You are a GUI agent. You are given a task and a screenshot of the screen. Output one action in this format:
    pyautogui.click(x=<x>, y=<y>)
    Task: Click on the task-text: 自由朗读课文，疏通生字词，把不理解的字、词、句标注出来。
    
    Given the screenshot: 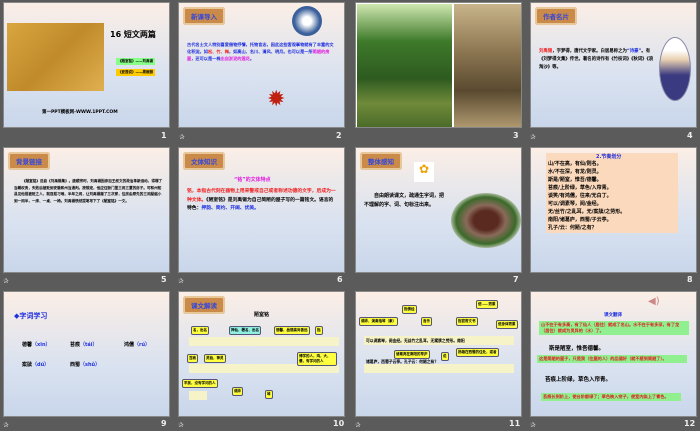 What is the action you would take?
    pyautogui.click(x=404, y=200)
    